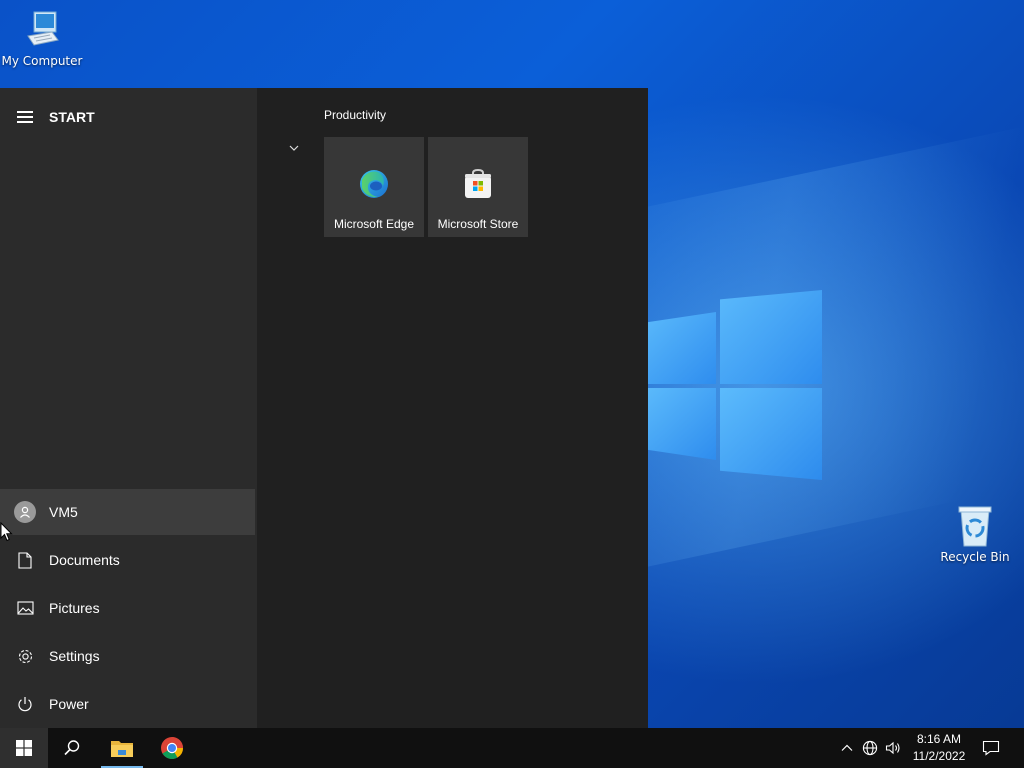 Image resolution: width=1024 pixels, height=768 pixels. I want to click on windows-wallpaper-logo, so click(736, 385).